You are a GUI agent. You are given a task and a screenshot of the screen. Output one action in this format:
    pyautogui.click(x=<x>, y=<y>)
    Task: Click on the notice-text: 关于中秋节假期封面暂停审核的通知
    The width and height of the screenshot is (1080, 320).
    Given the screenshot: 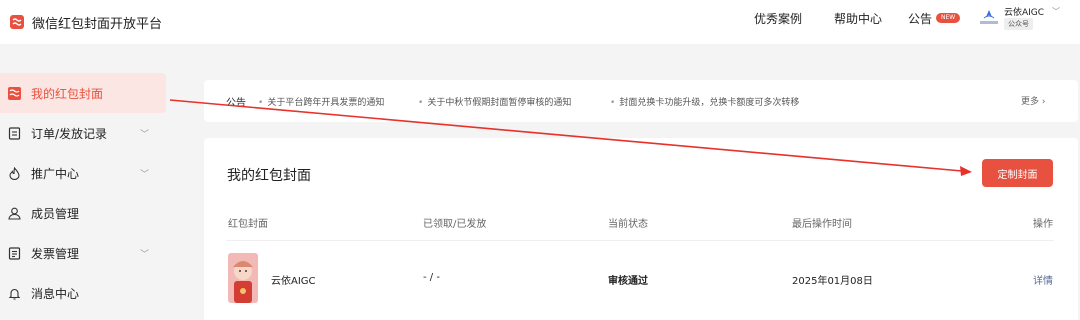 What is the action you would take?
    pyautogui.click(x=499, y=103)
    